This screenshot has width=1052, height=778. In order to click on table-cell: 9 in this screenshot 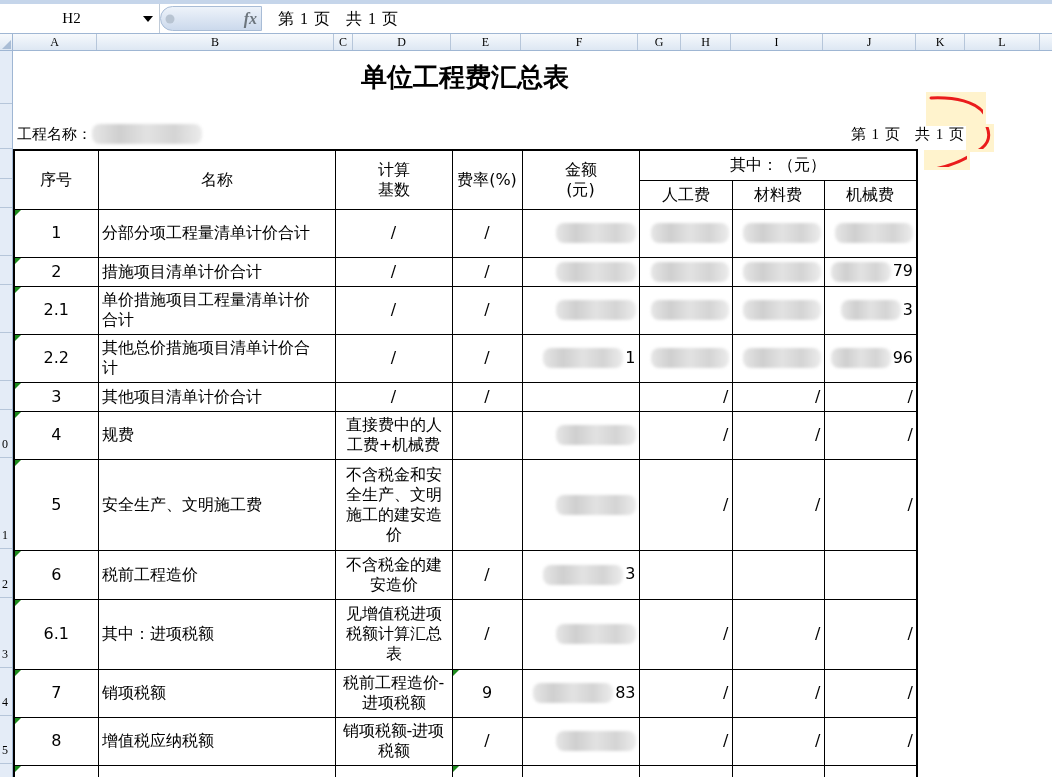, I will do `click(487, 692)`.